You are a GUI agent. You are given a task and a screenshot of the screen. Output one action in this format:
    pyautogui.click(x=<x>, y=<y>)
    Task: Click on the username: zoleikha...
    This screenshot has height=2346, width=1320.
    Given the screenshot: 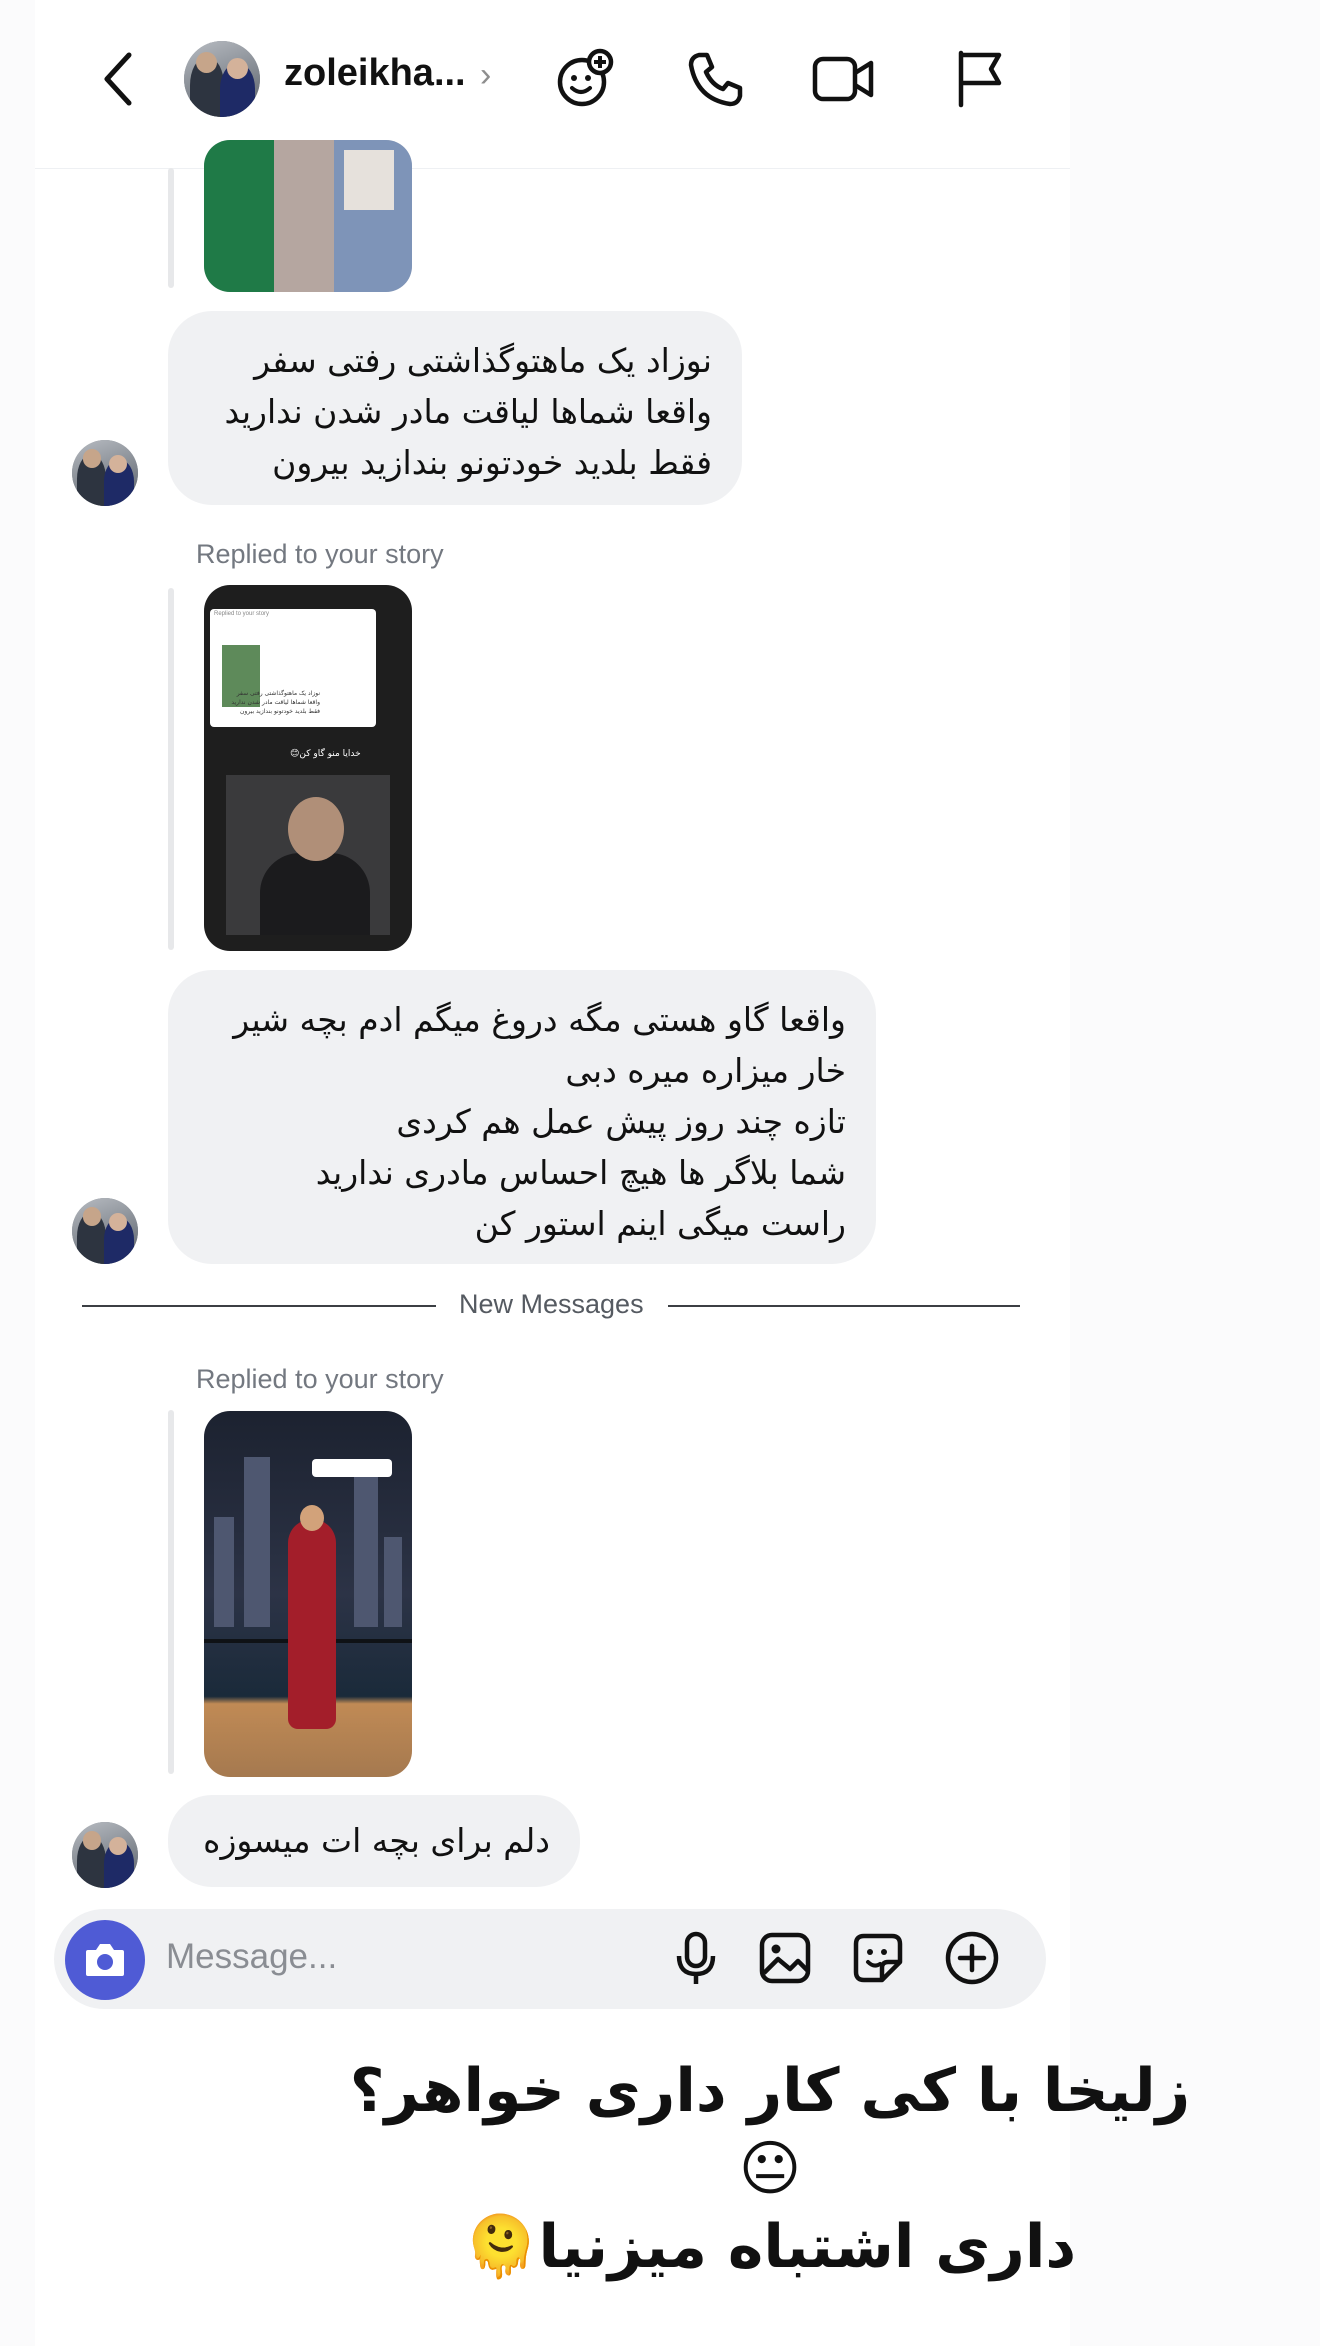 What is the action you would take?
    pyautogui.click(x=375, y=73)
    